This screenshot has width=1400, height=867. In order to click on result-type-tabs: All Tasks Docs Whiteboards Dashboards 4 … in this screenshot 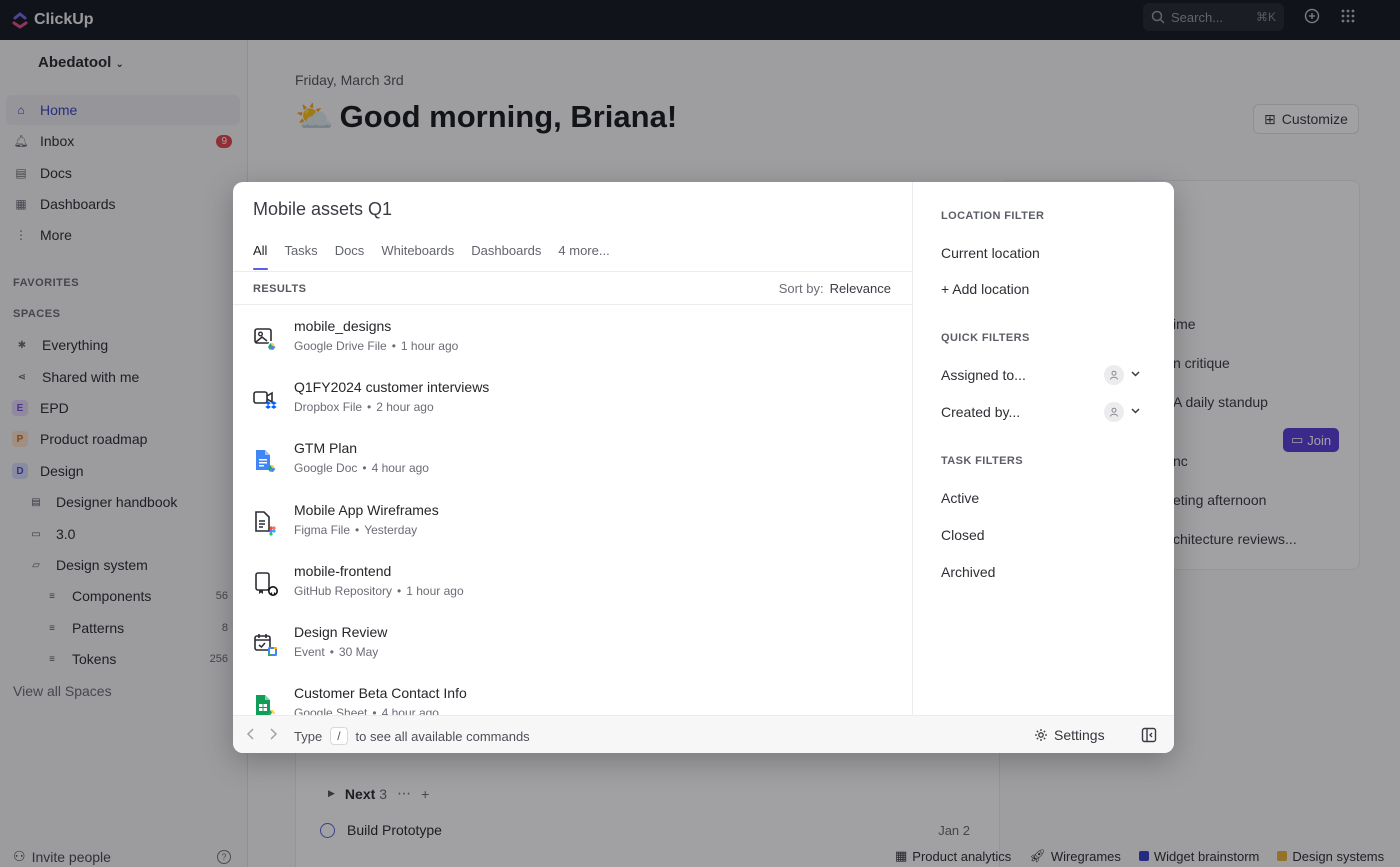, I will do `click(431, 256)`.